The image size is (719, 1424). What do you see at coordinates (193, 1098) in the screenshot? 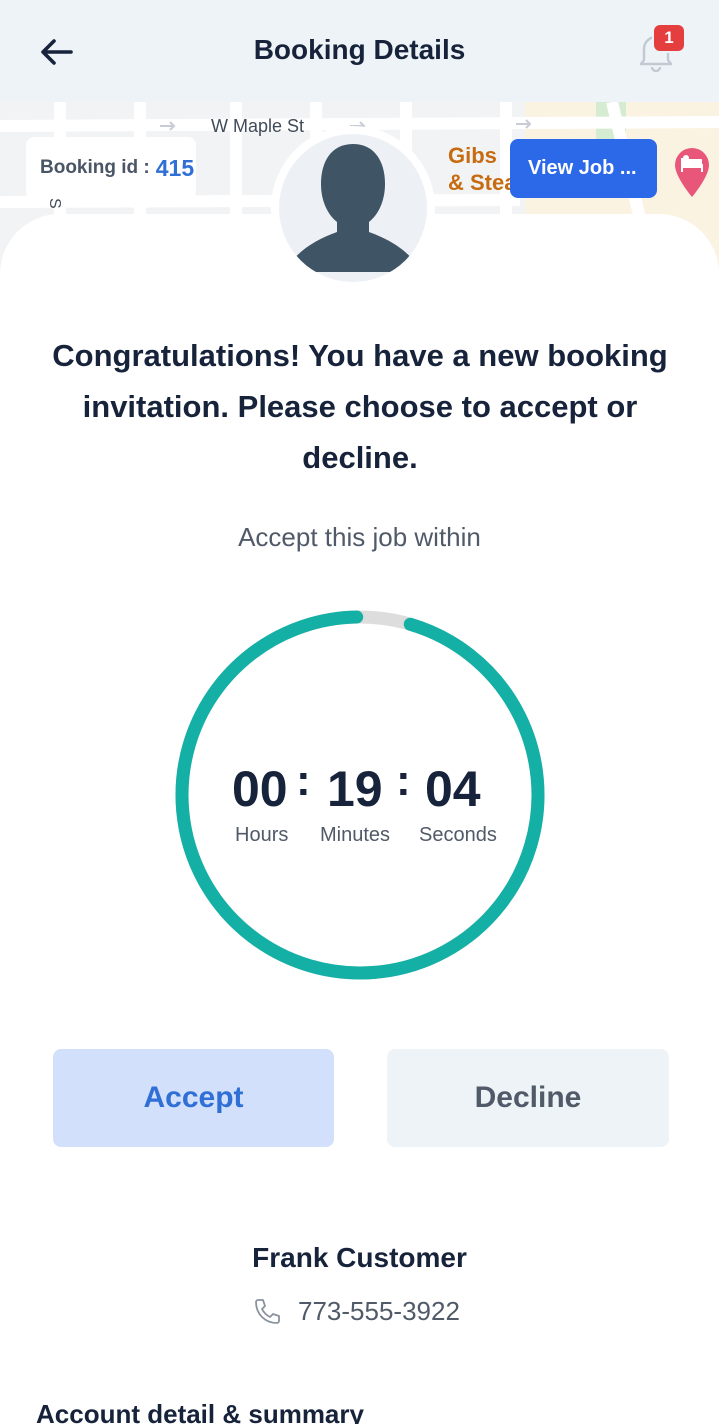
I see `accept-button: Accept` at bounding box center [193, 1098].